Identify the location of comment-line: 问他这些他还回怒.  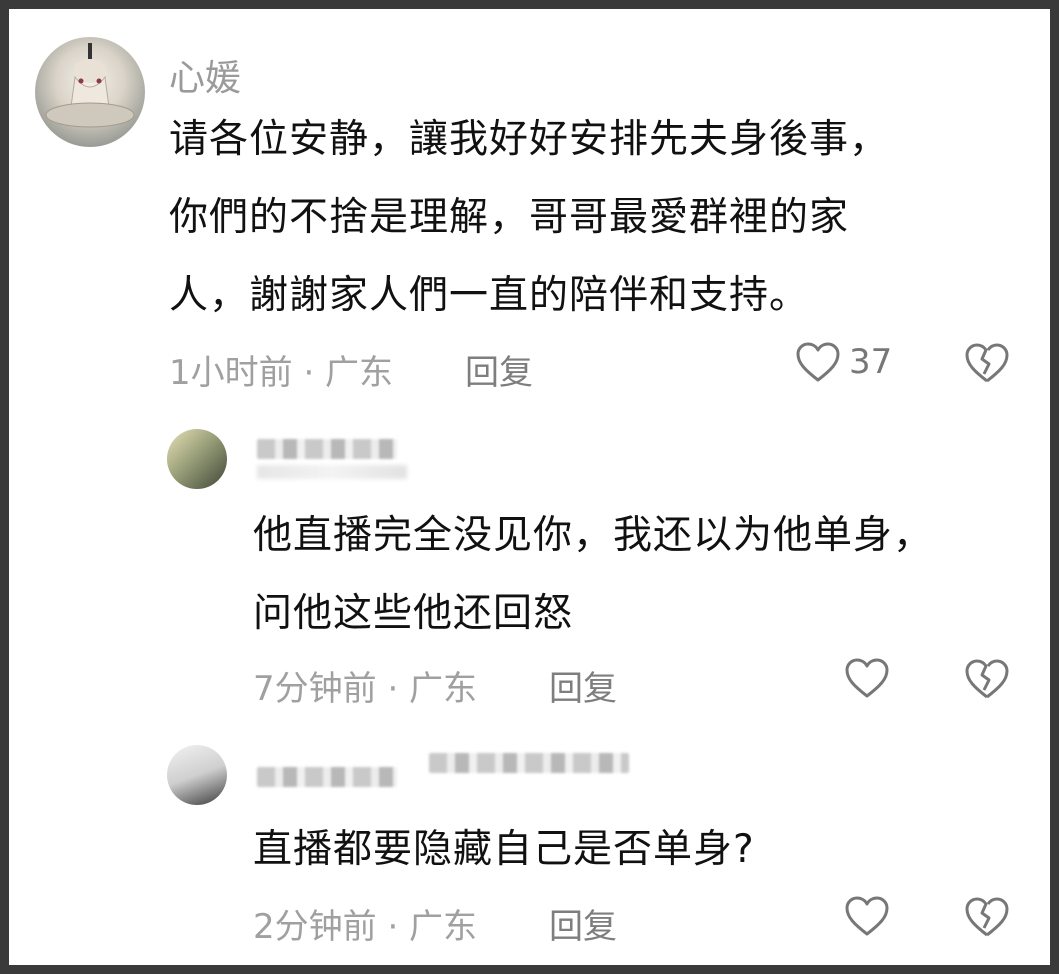
(413, 613).